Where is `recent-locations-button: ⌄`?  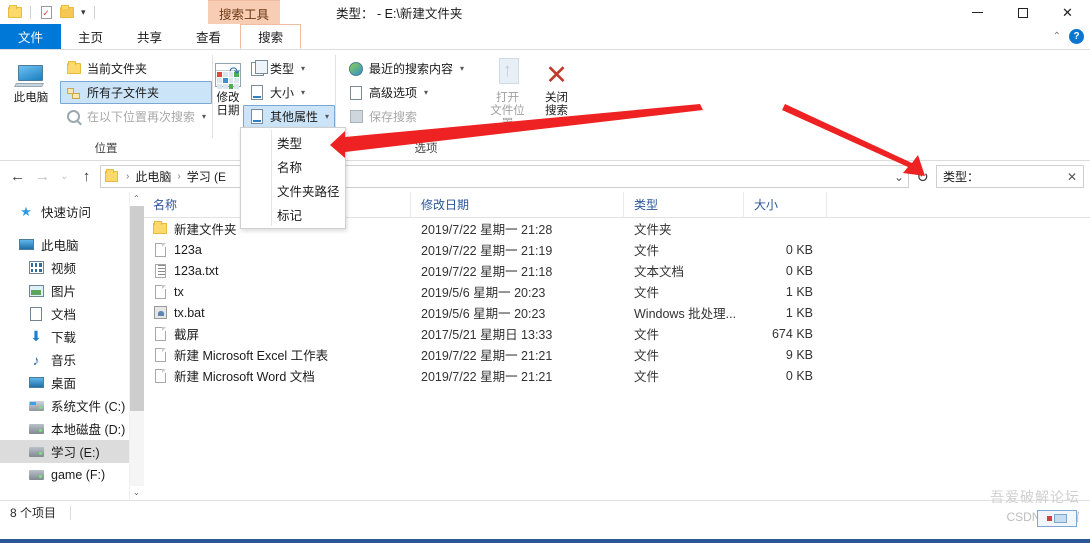
recent-locations-button: ⌄ is located at coordinates (64, 176).